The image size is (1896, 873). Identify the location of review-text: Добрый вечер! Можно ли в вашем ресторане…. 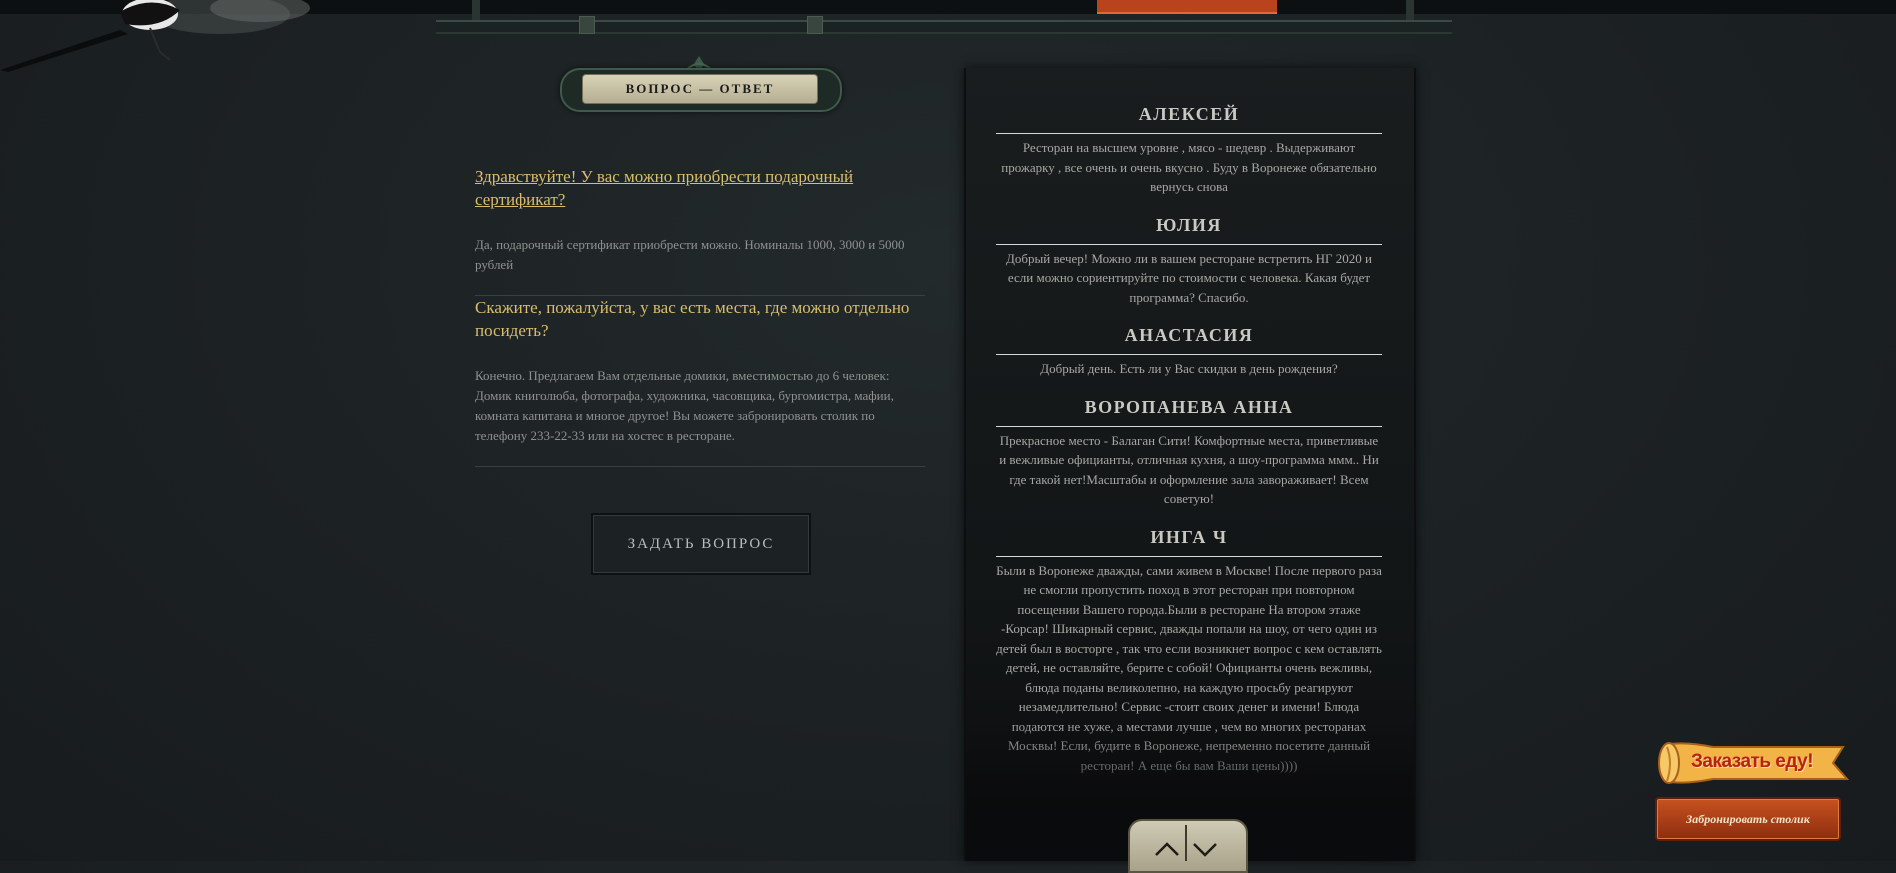
(1189, 277).